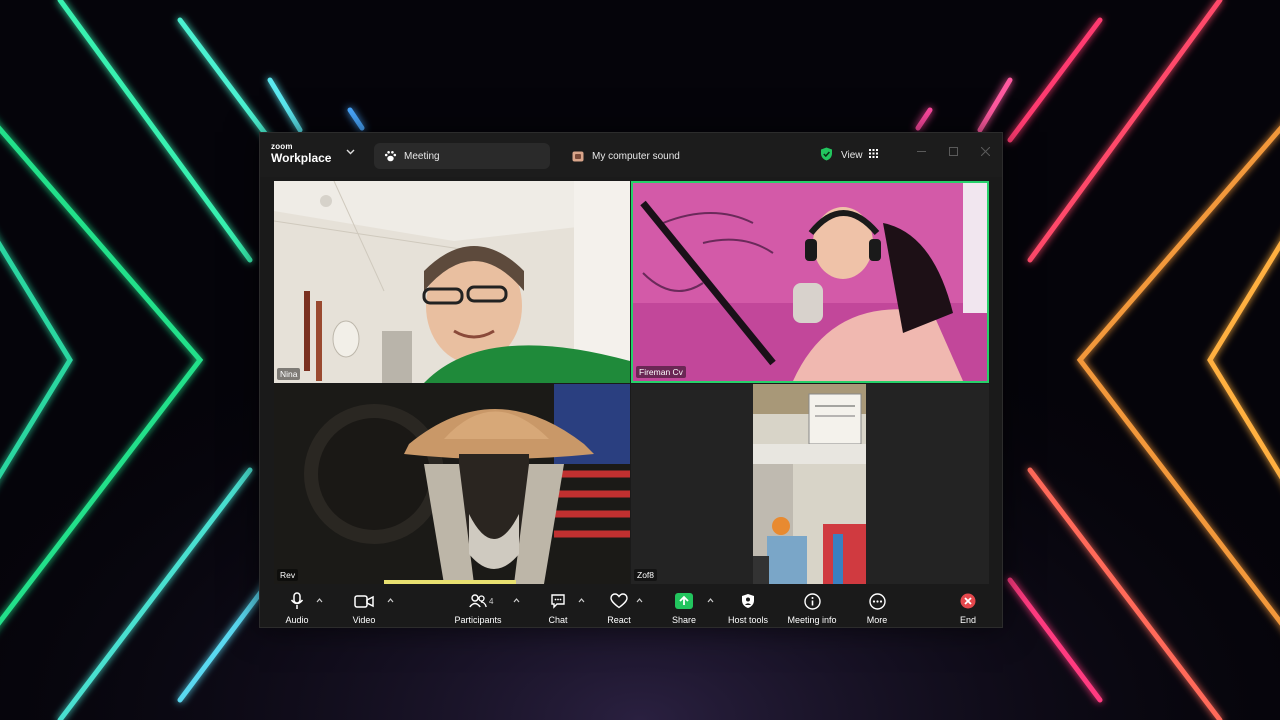 The image size is (1280, 720). I want to click on app-thumbnail-icon, so click(578, 156).